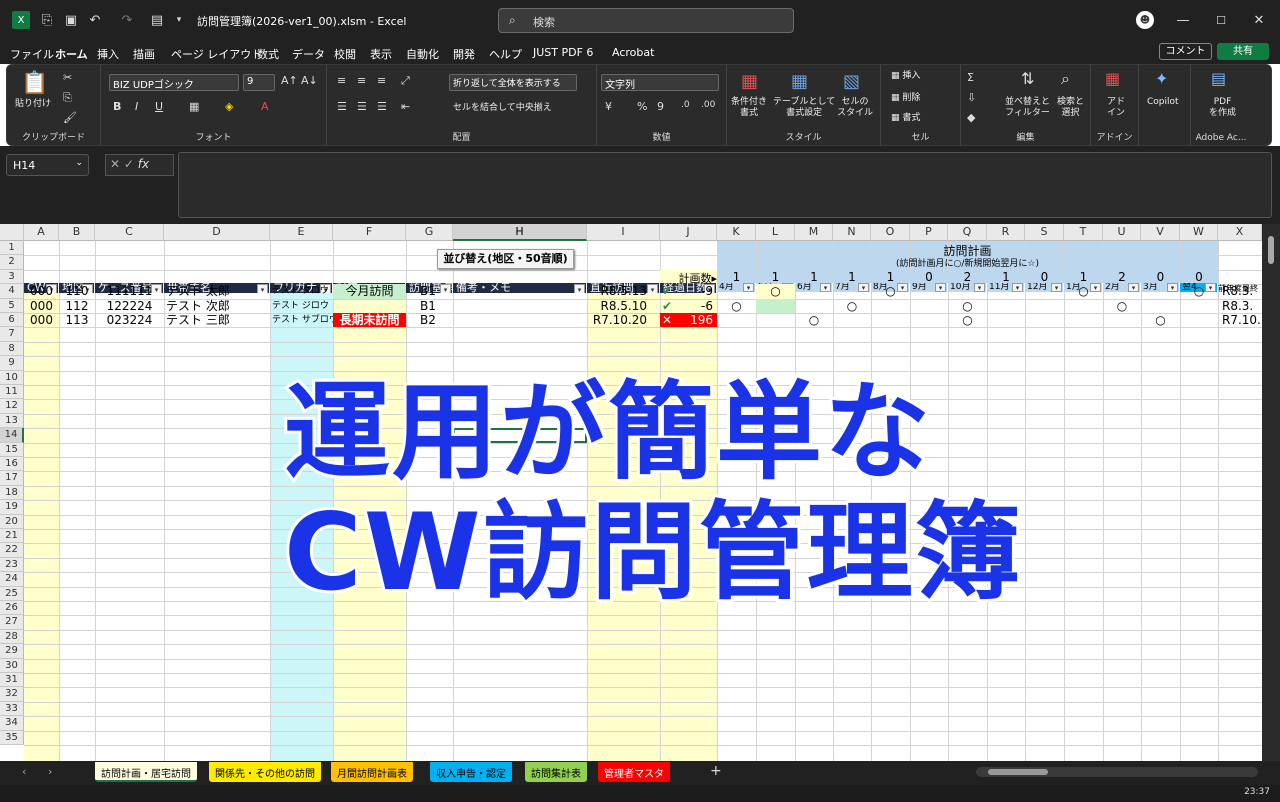  What do you see at coordinates (1259, 20) in the screenshot?
I see `close-icon: ✕` at bounding box center [1259, 20].